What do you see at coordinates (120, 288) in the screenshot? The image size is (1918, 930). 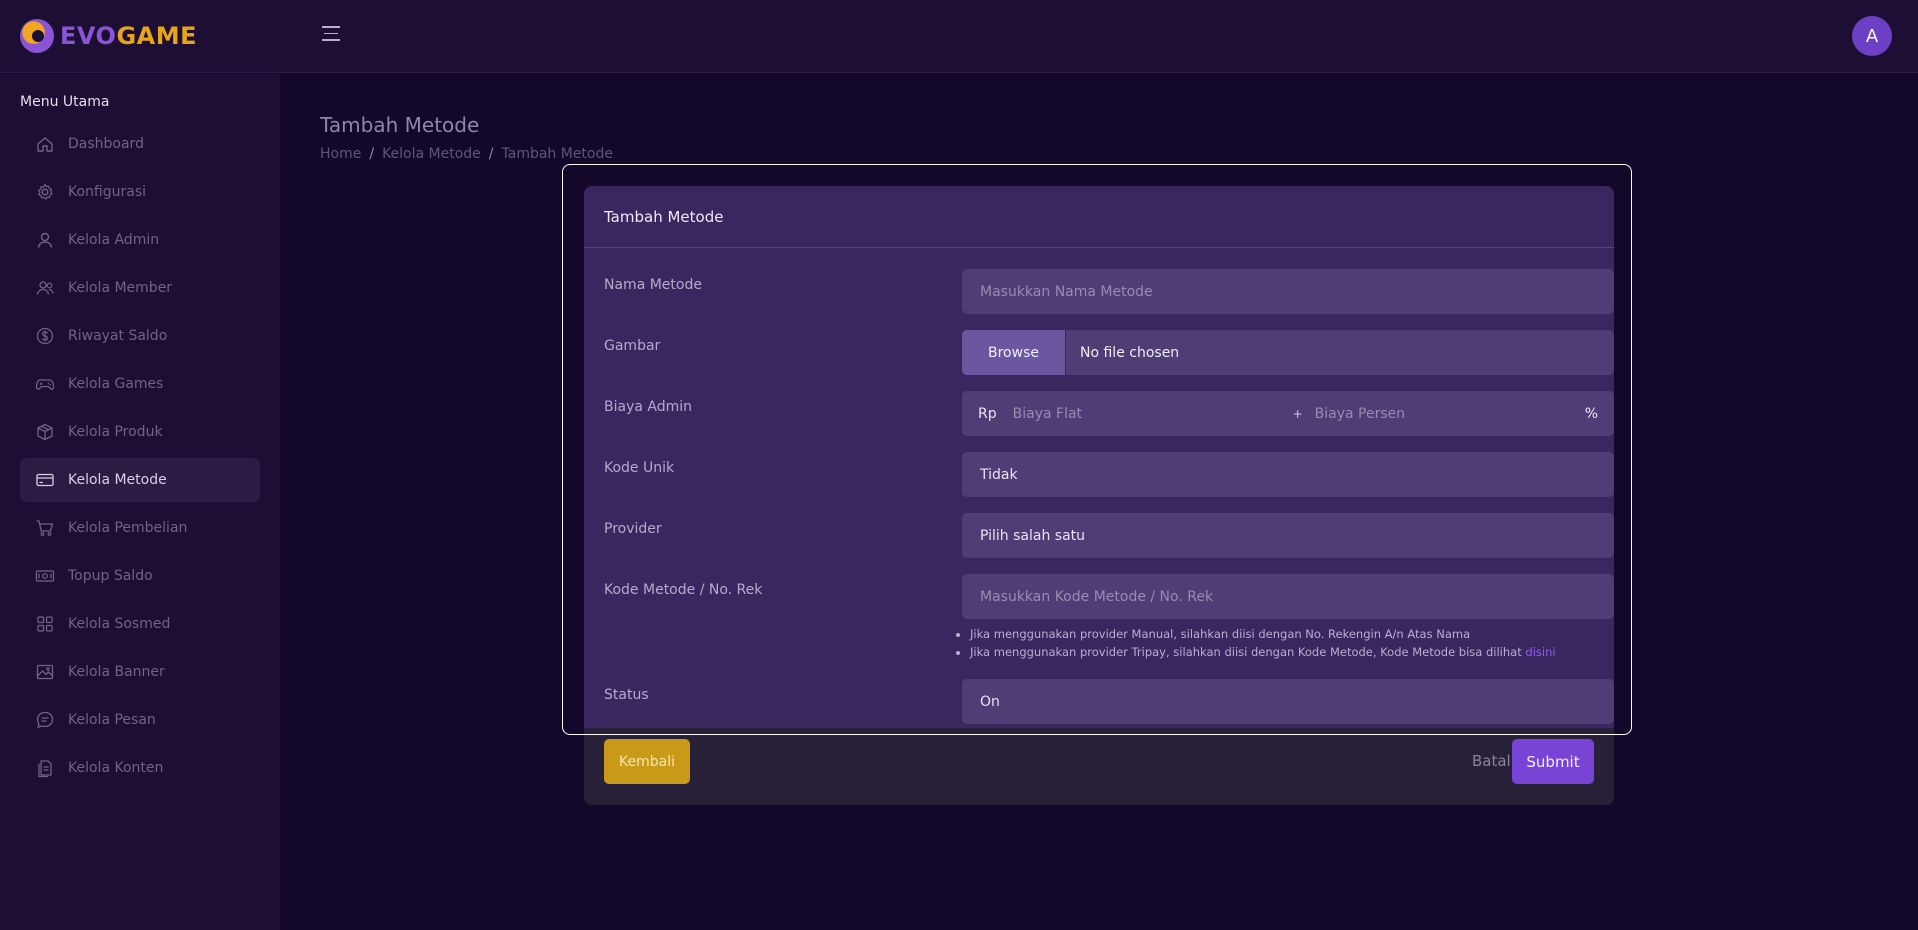 I see `sidebar-item-label: Kelola Member` at bounding box center [120, 288].